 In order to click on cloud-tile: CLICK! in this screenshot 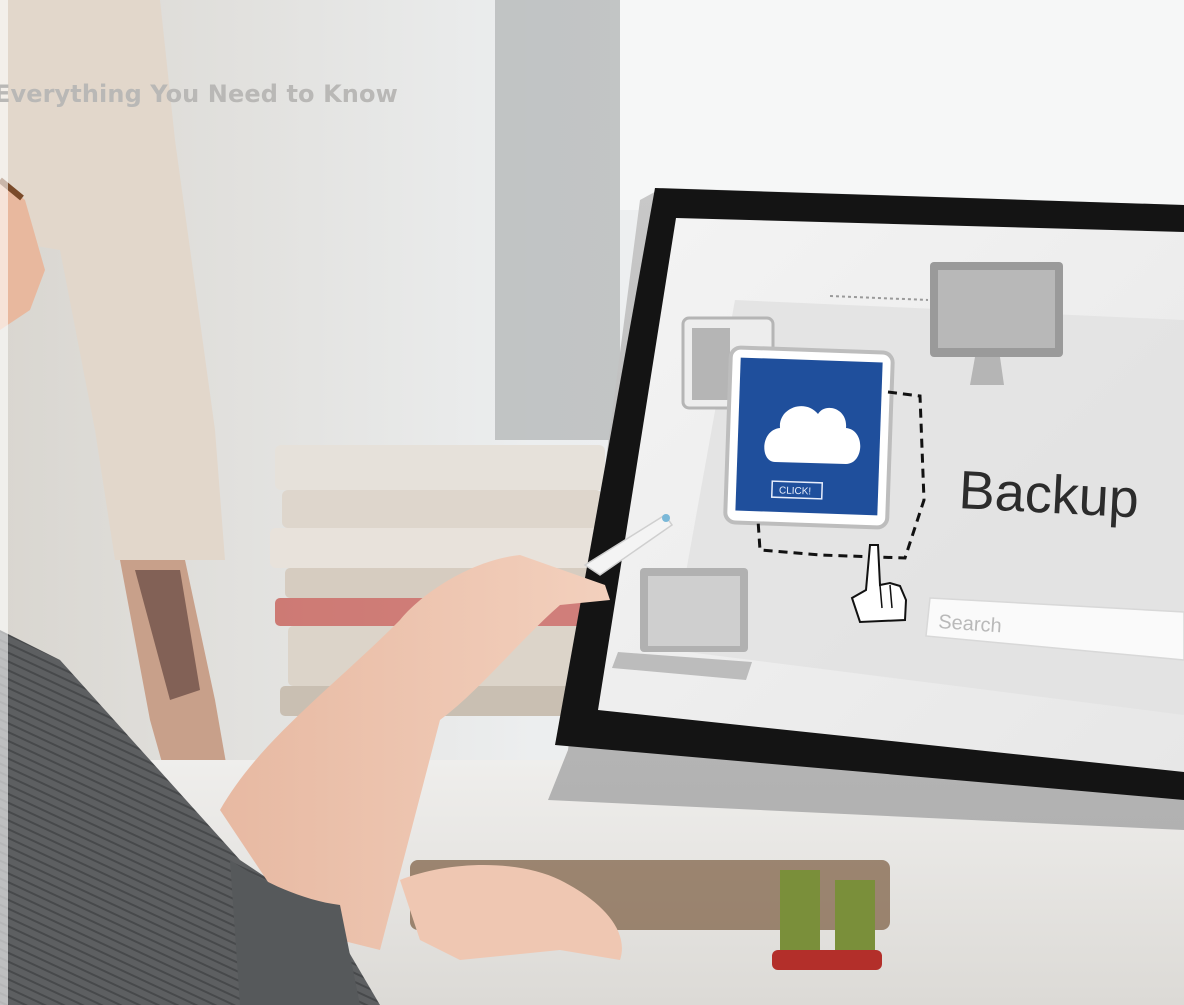, I will do `click(809, 437)`.